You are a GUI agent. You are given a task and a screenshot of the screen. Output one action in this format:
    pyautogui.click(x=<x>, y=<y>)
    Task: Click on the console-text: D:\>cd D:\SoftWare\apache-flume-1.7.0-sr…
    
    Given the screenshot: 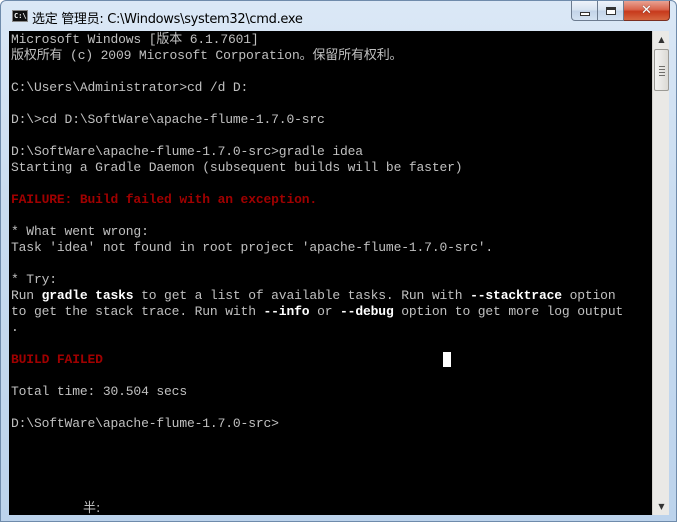 What is the action you would take?
    pyautogui.click(x=168, y=119)
    